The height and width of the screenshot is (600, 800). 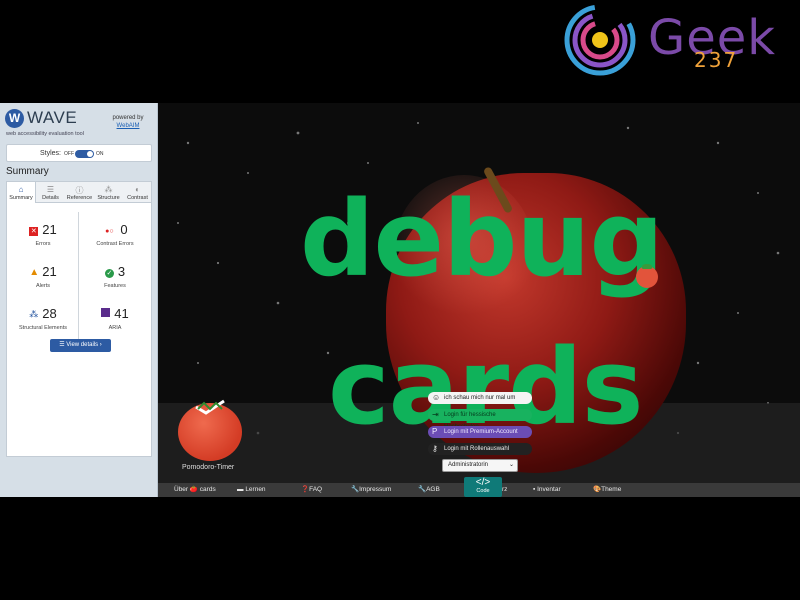 I want to click on nav-item-learn: ▬ Lernen, so click(x=251, y=490).